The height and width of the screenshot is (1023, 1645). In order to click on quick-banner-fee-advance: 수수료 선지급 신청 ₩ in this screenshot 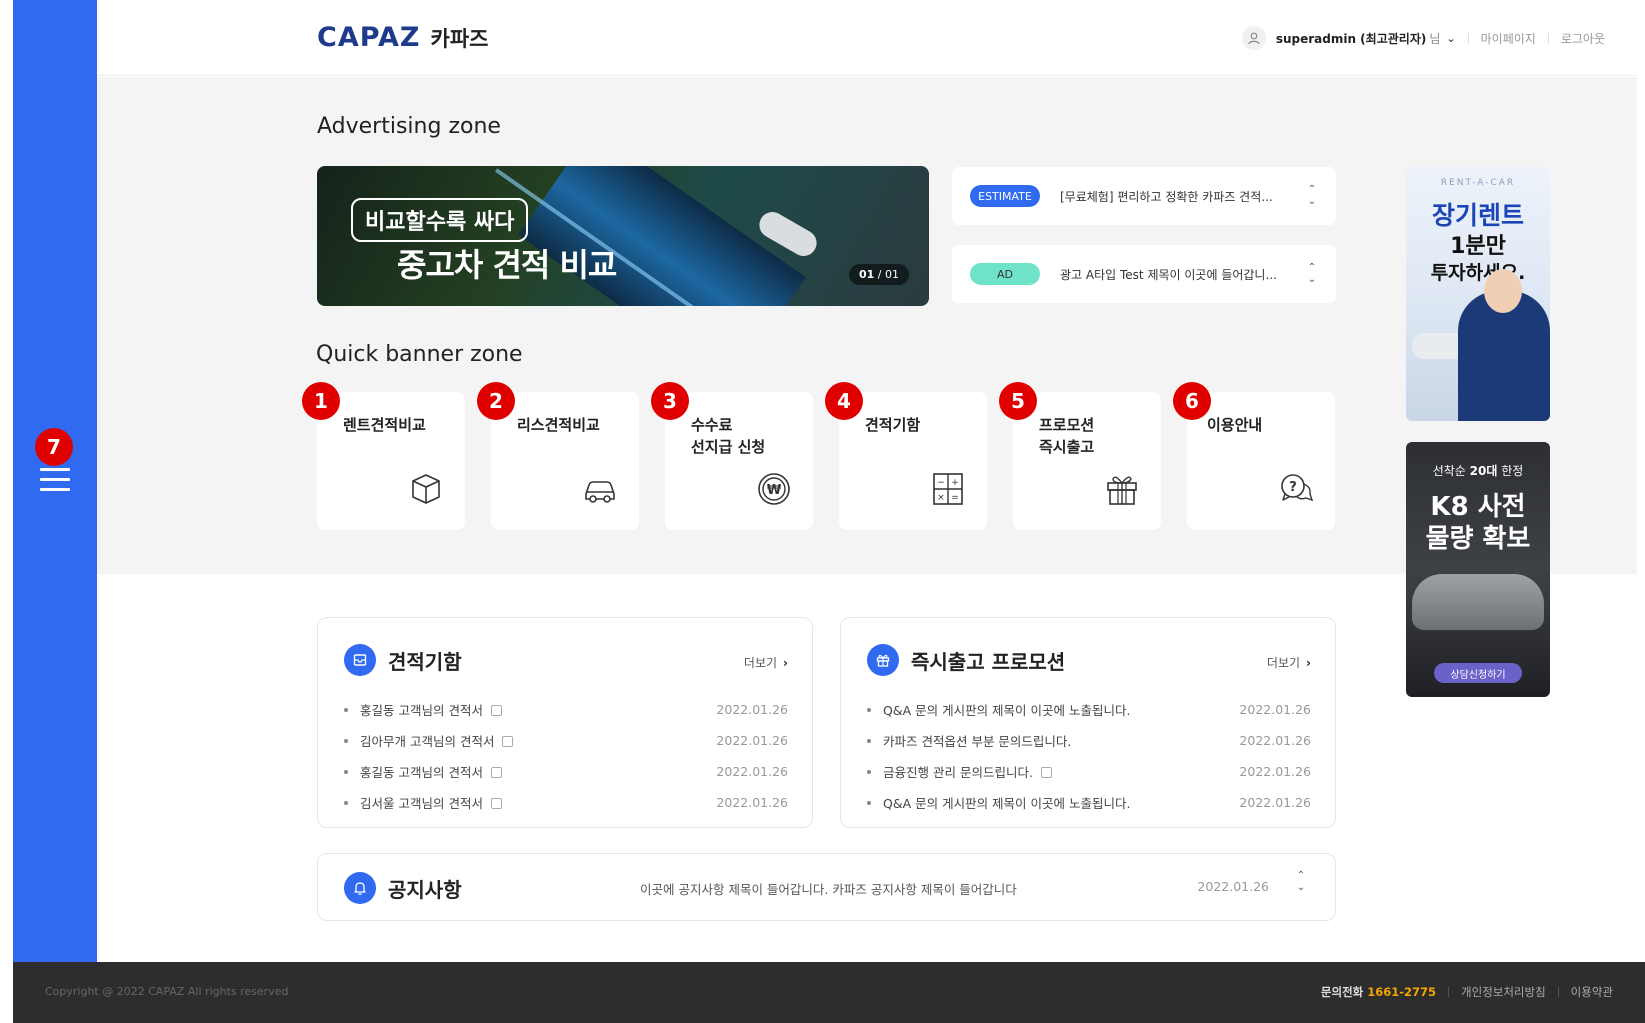, I will do `click(739, 461)`.